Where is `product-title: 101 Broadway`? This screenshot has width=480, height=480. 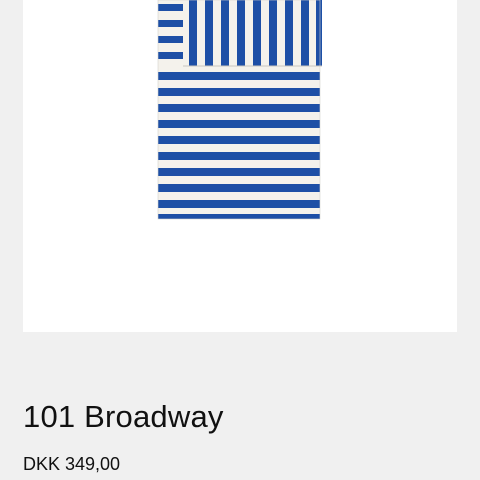 product-title: 101 Broadway is located at coordinates (123, 416).